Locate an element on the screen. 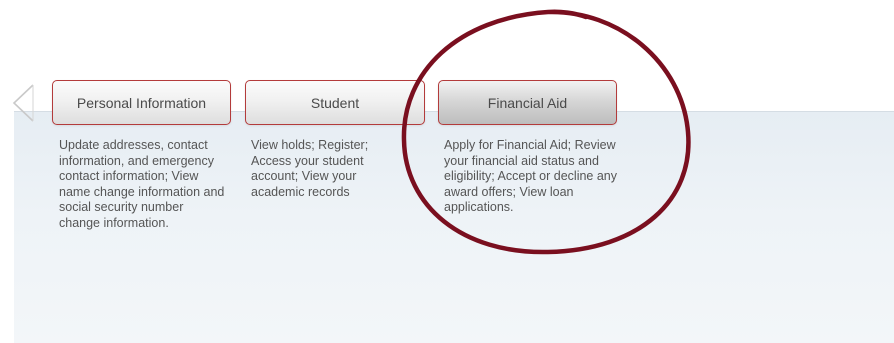 This screenshot has width=894, height=343. tab-financial-aid: Financial Aid is located at coordinates (527, 102).